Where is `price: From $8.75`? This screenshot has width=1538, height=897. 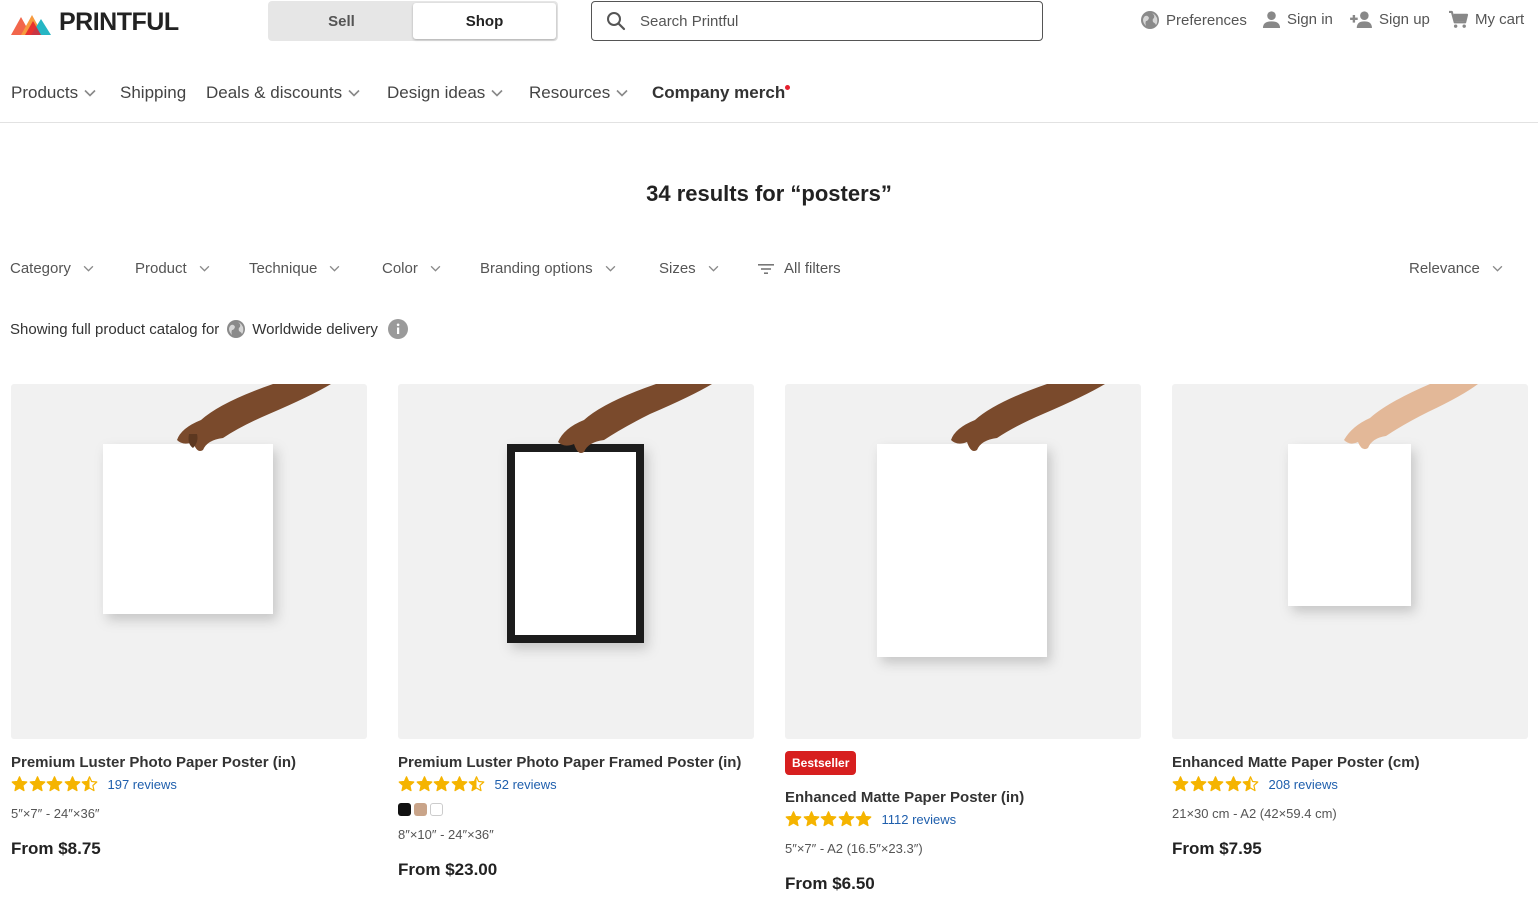
price: From $8.75 is located at coordinates (56, 848).